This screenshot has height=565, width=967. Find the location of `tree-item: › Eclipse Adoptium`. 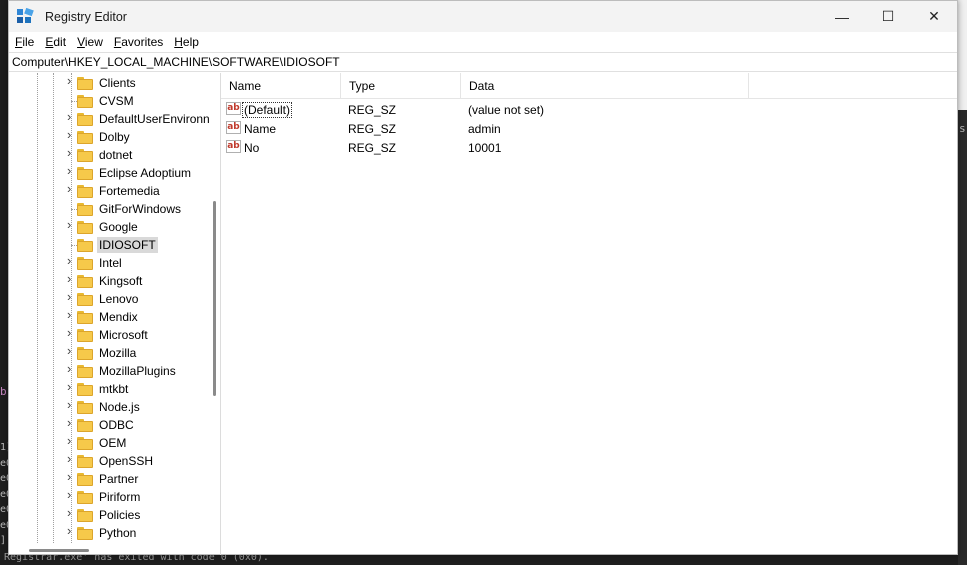

tree-item: › Eclipse Adoptium is located at coordinates (114, 173).